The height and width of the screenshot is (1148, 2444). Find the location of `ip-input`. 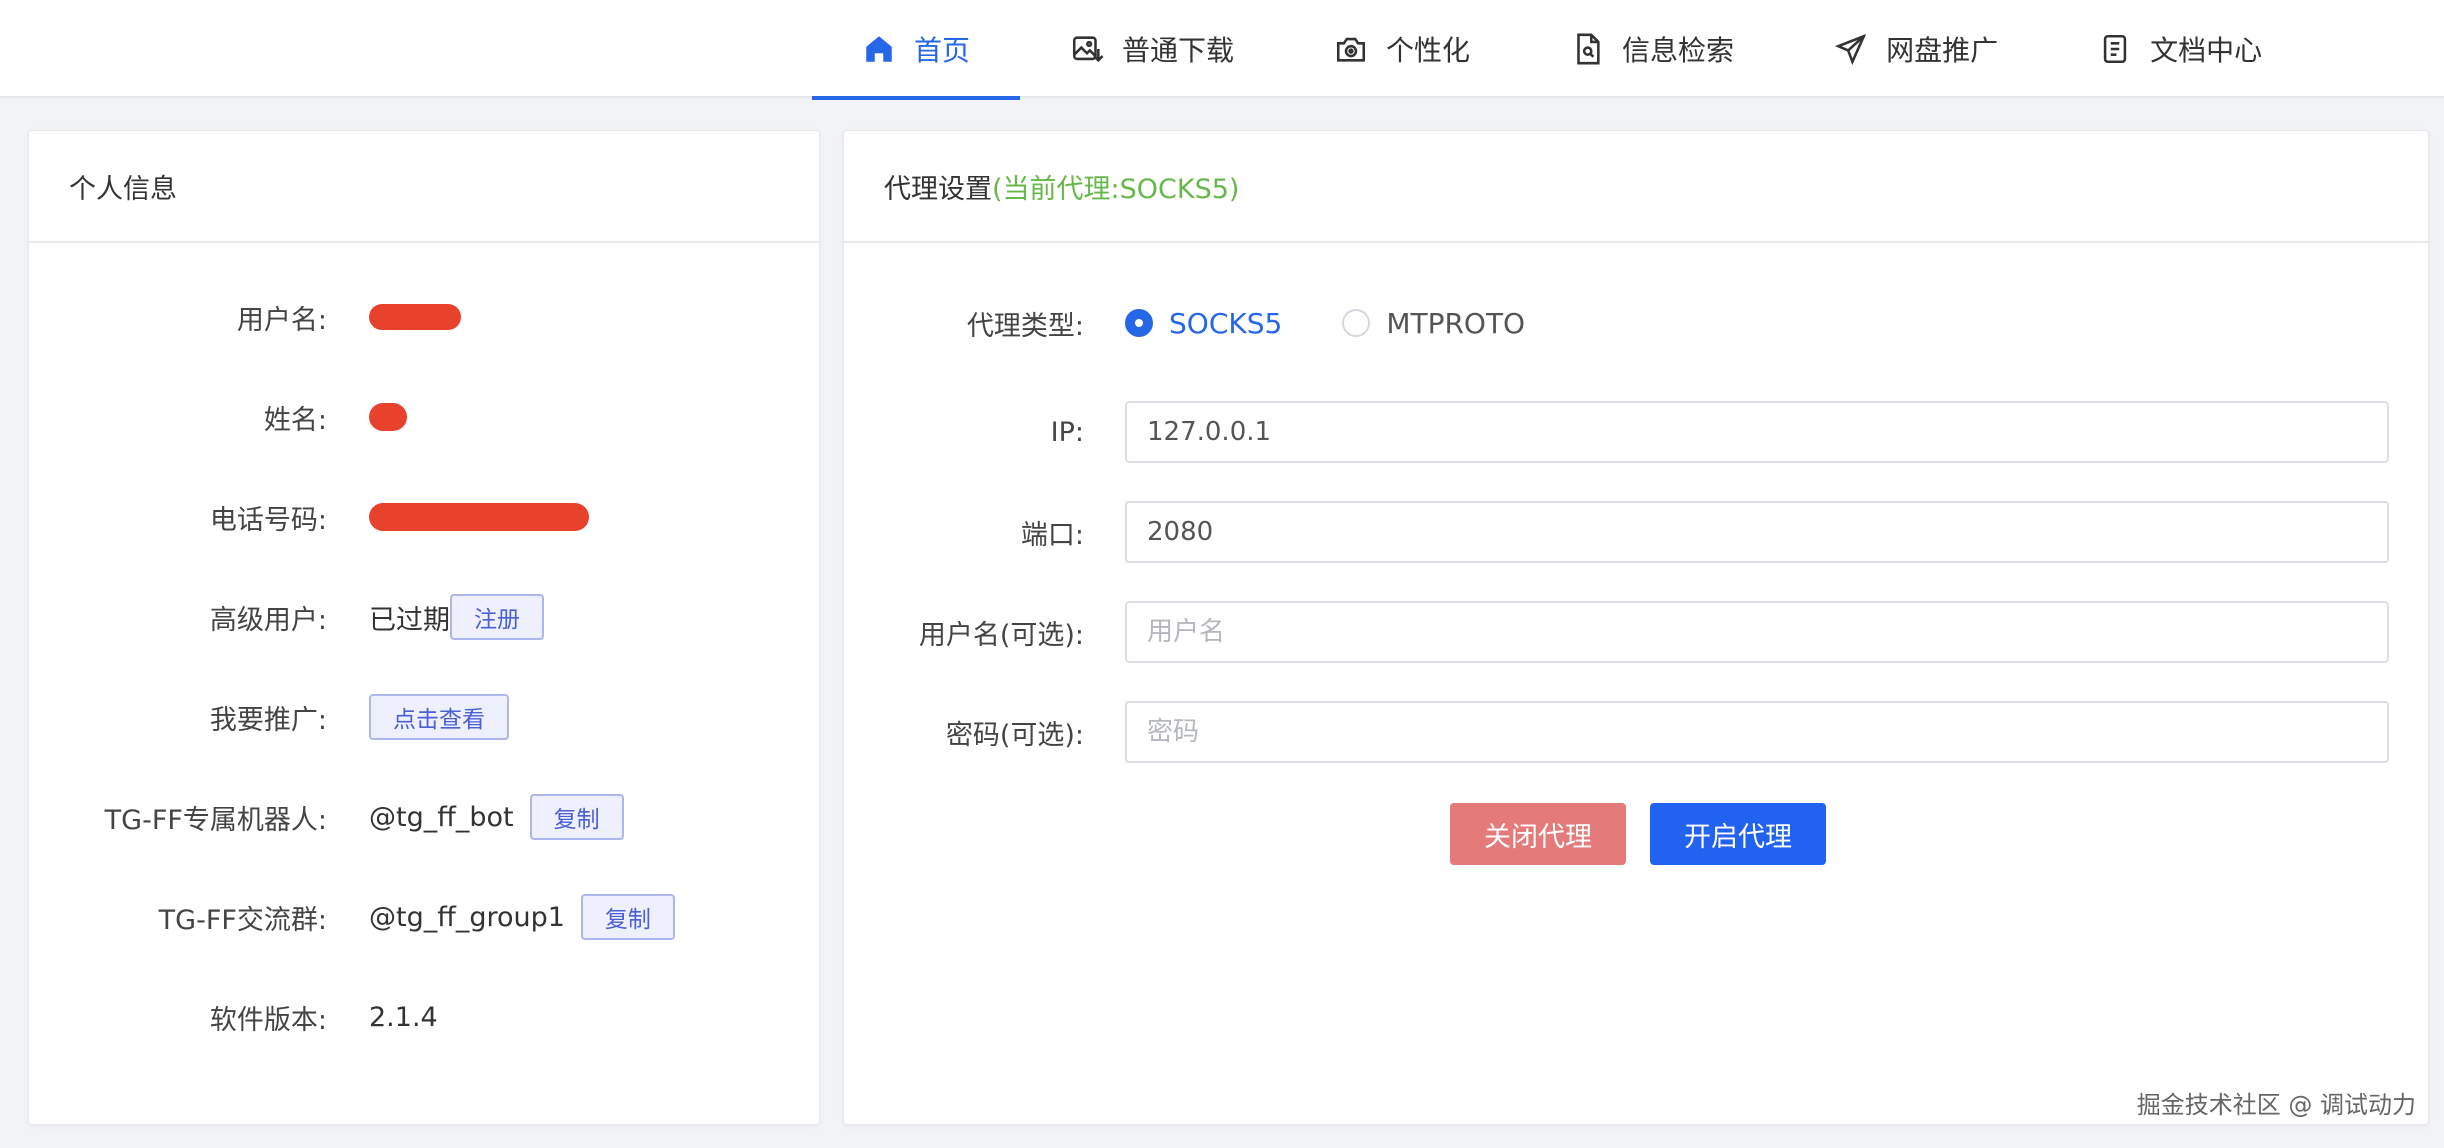

ip-input is located at coordinates (1757, 432).